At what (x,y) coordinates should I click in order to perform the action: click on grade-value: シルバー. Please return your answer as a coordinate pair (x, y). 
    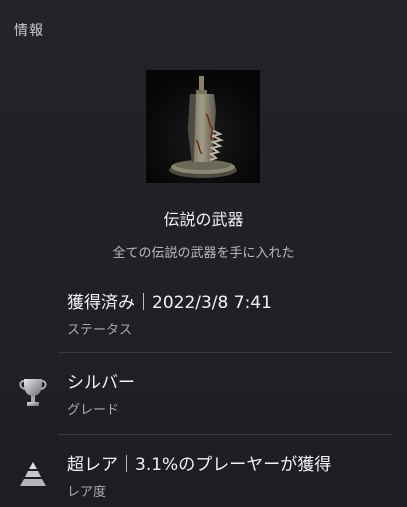
    Looking at the image, I should click on (101, 383).